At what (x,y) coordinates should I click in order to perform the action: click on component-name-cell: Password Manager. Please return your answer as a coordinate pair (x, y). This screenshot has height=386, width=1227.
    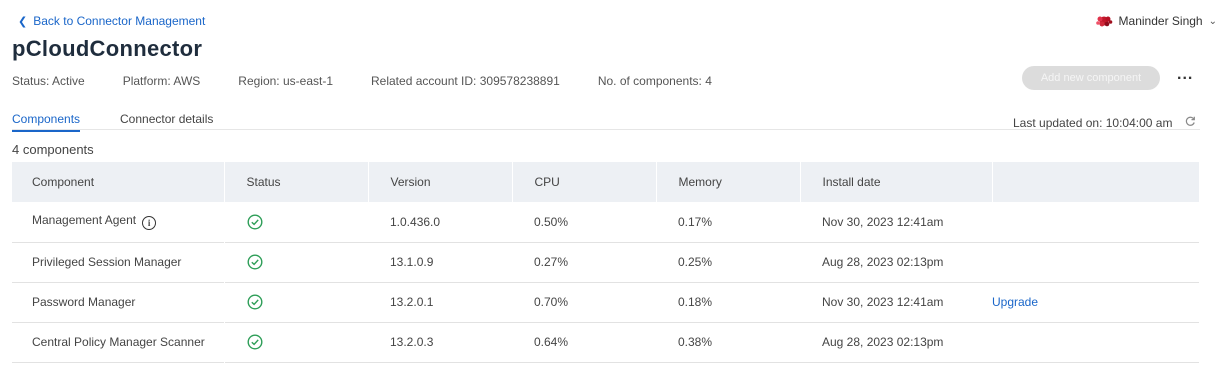
    Looking at the image, I should click on (118, 302).